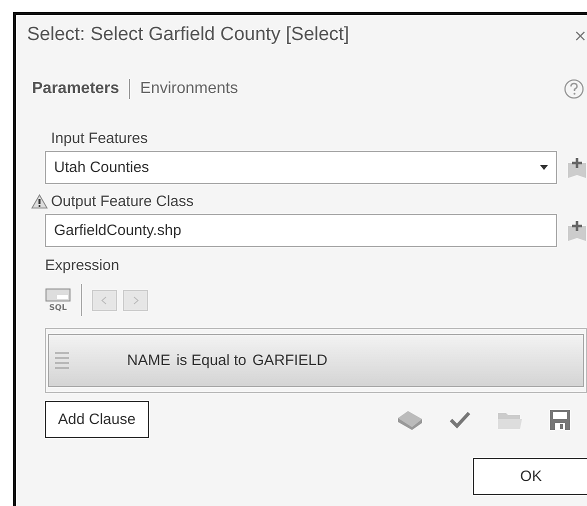 This screenshot has width=587, height=506. What do you see at coordinates (301, 230) in the screenshot?
I see `input-field: GarfieldCounty.shp` at bounding box center [301, 230].